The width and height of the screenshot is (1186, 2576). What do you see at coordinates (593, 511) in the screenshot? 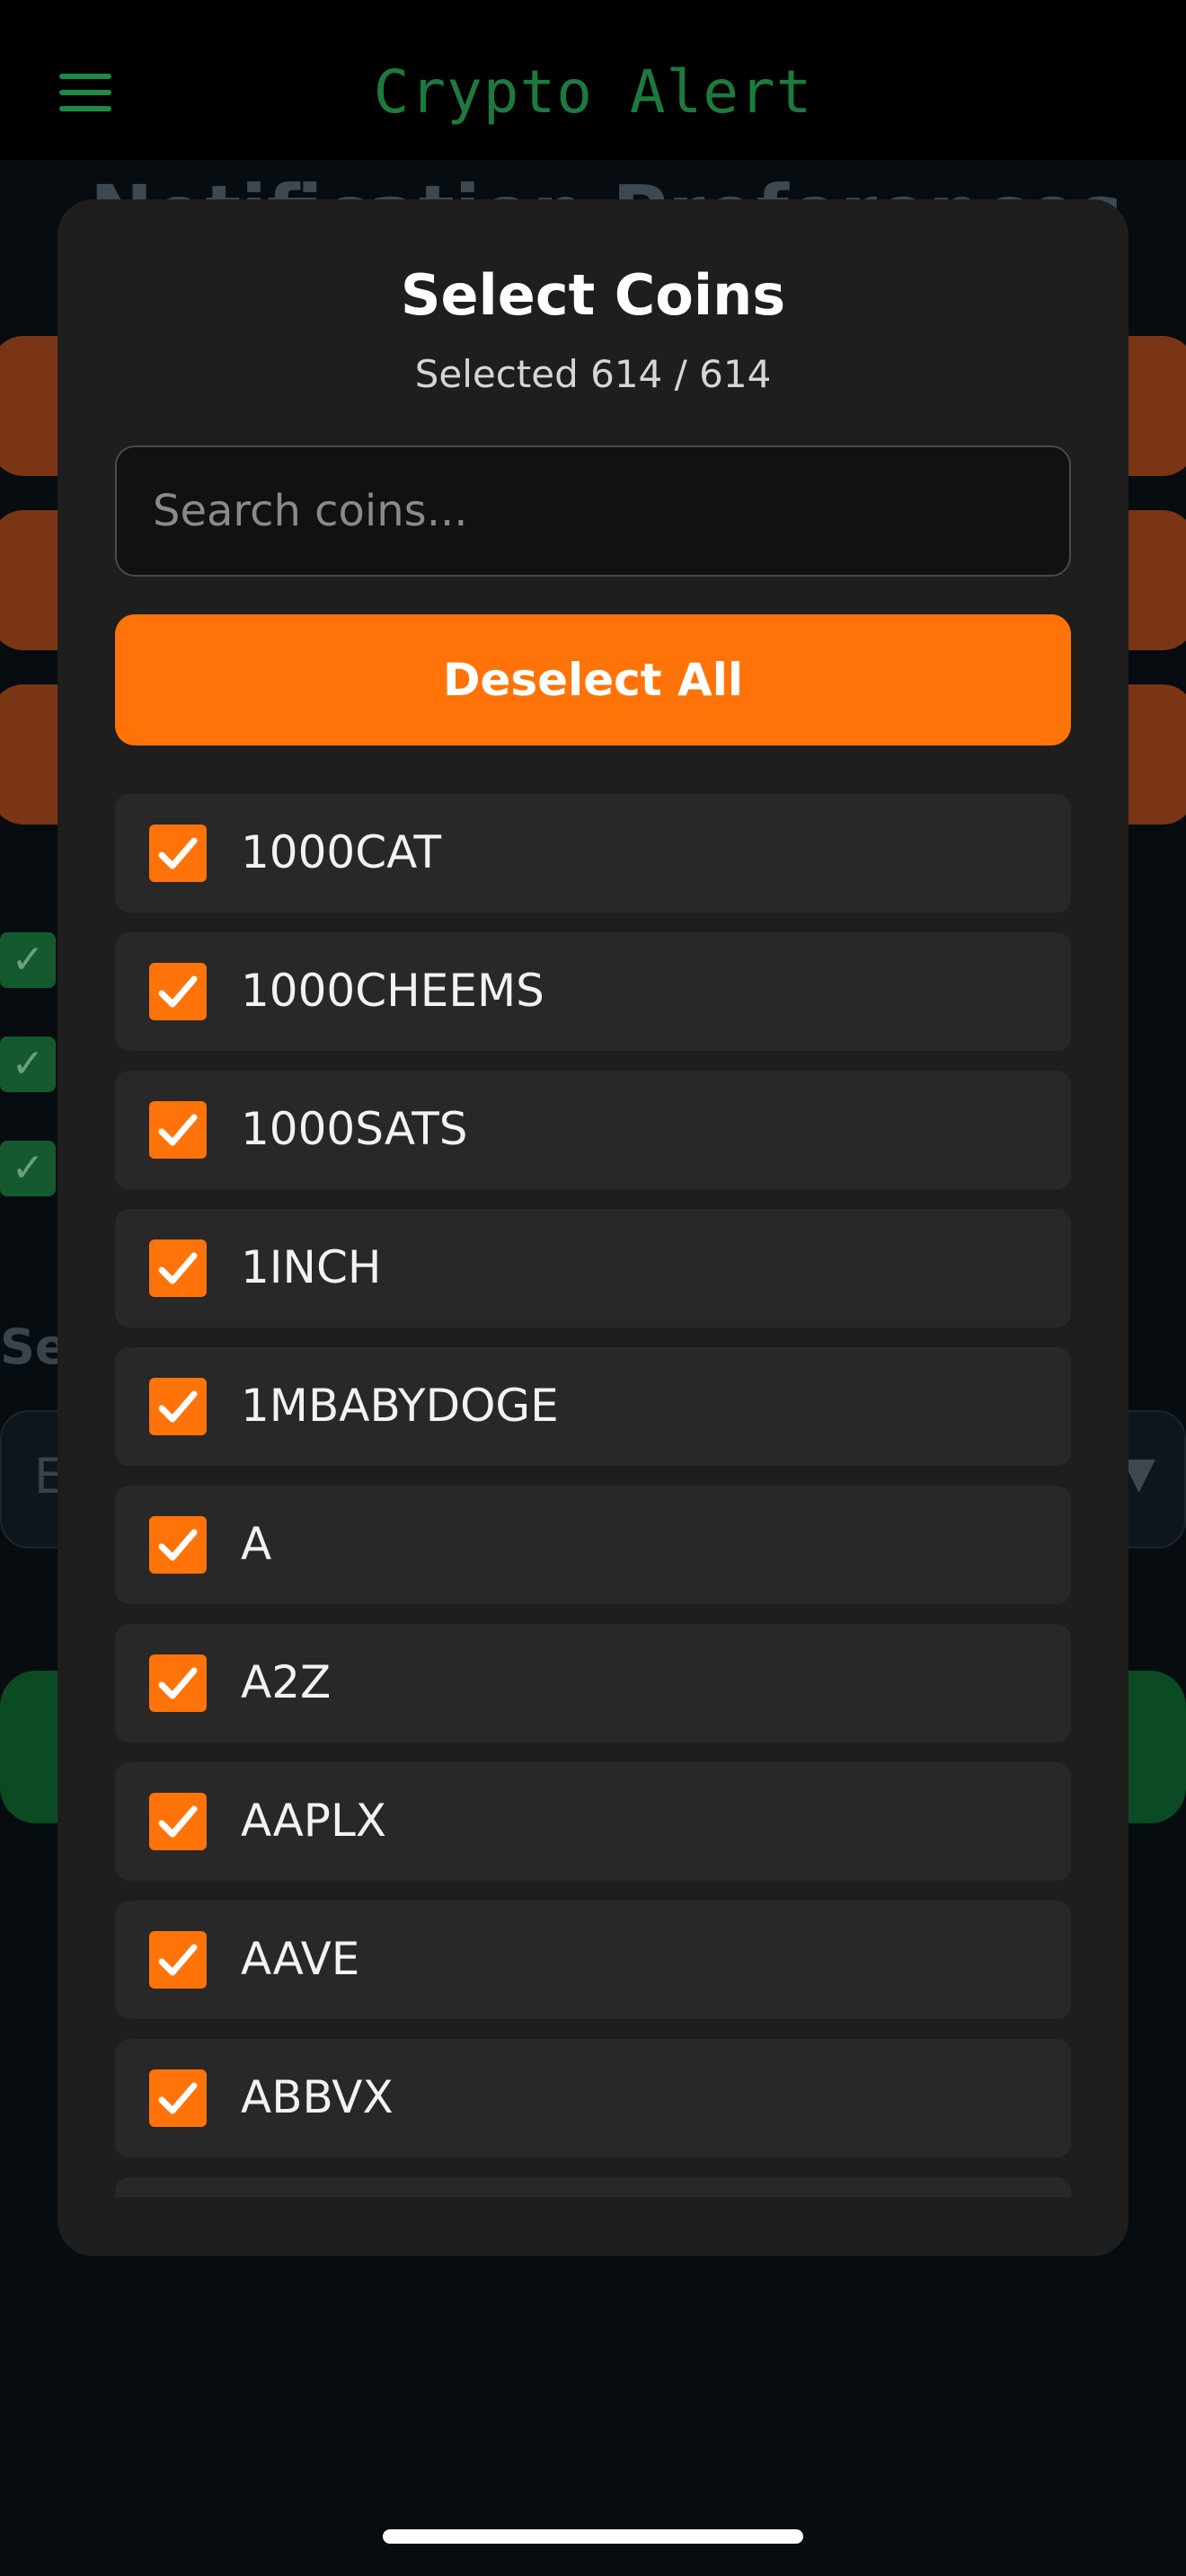
I see `search-coins-input` at bounding box center [593, 511].